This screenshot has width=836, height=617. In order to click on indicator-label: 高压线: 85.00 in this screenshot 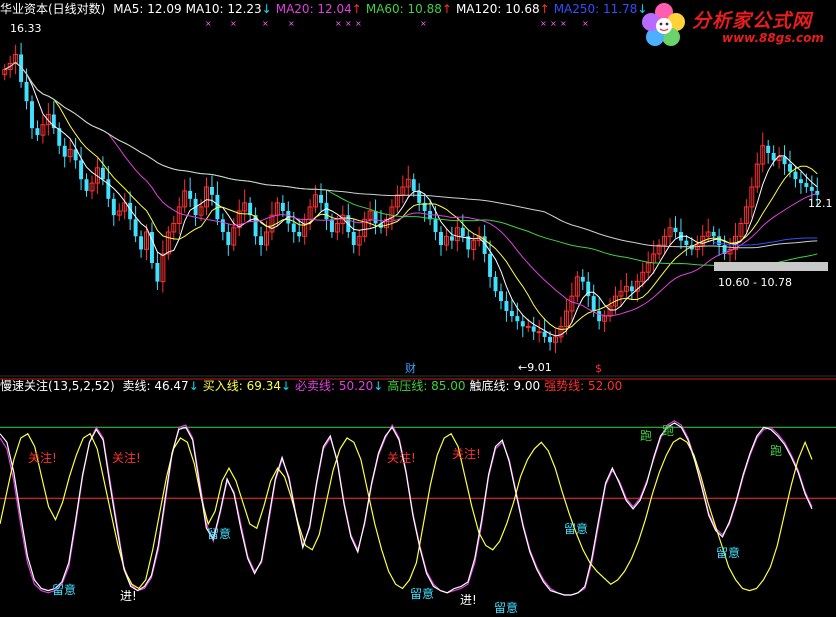, I will do `click(426, 386)`.